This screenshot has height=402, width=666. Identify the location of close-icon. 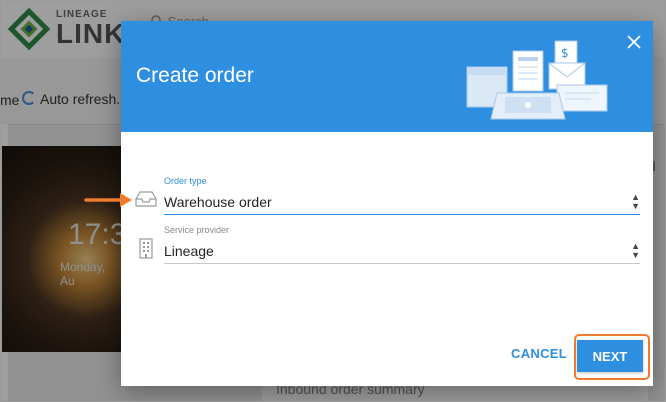
(634, 42).